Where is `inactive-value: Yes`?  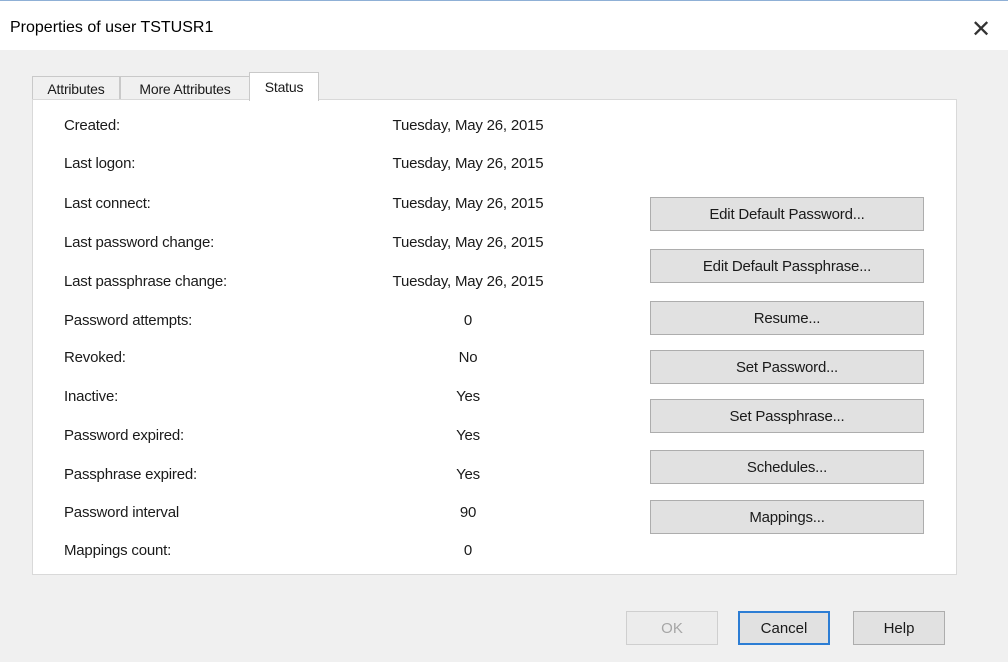
inactive-value: Yes is located at coordinates (468, 396).